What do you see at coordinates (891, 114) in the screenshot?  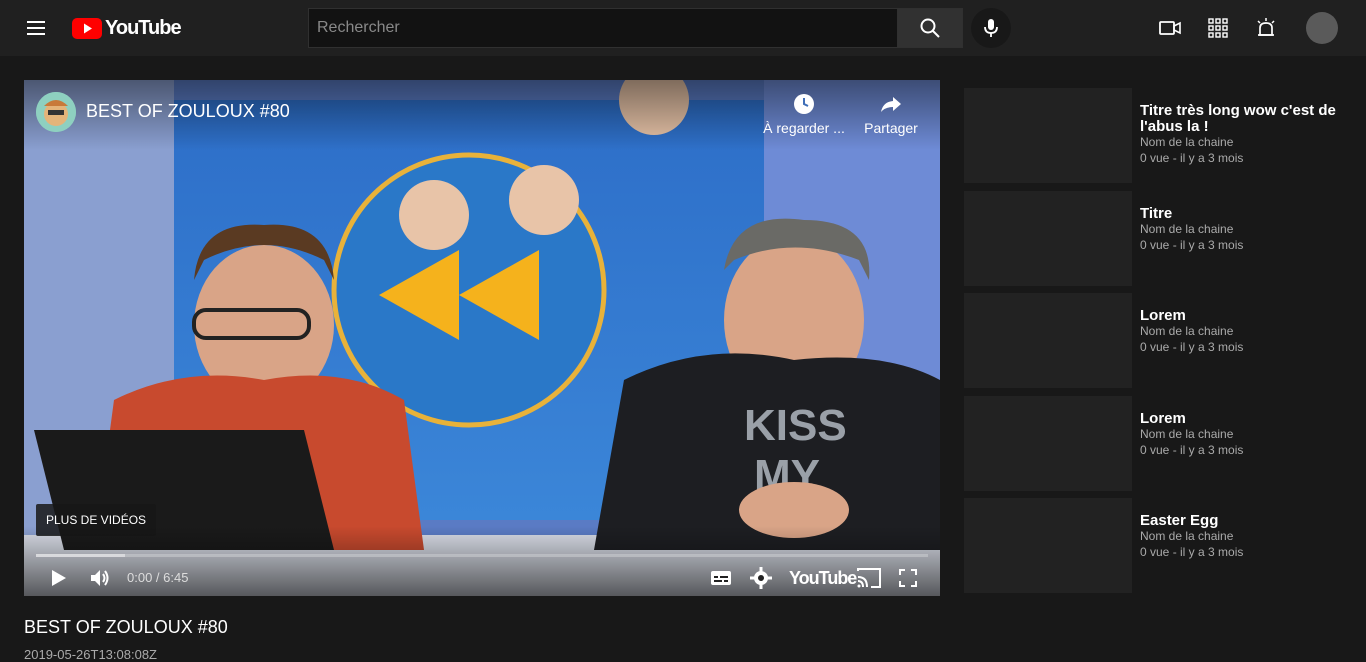 I see `share-button: Partager` at bounding box center [891, 114].